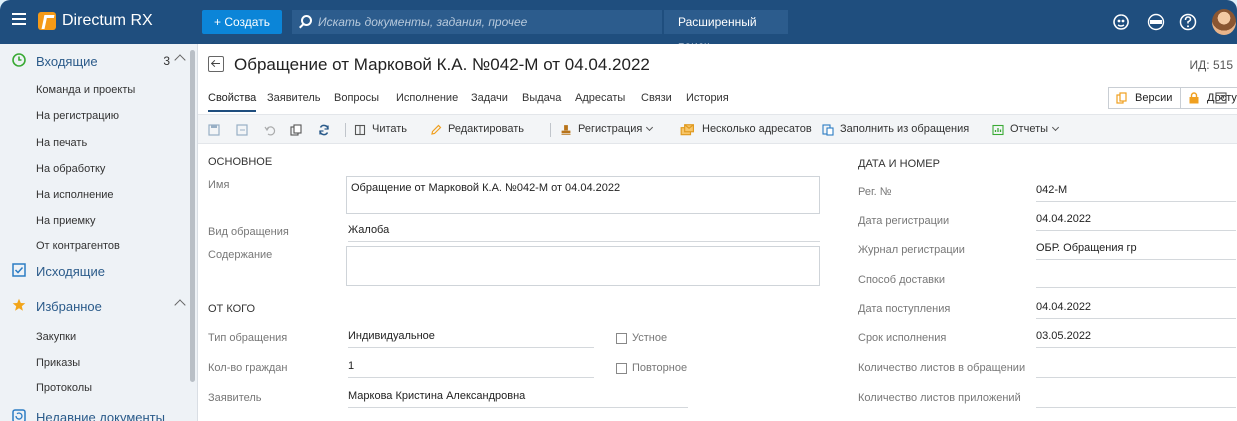  I want to click on request-kind-label: Вид обращения, so click(248, 232).